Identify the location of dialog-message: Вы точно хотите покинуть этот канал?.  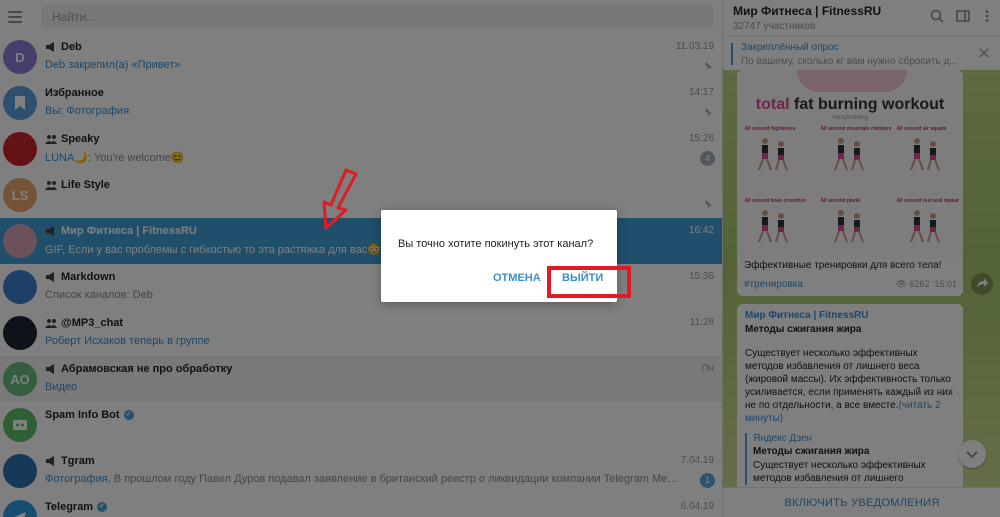
(496, 244).